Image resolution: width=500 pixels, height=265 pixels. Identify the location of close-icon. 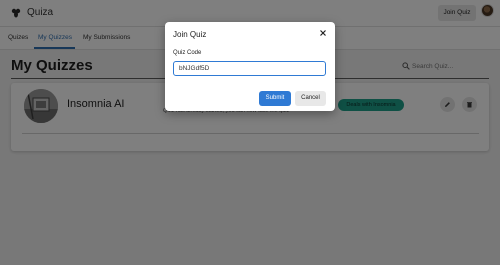
(323, 33).